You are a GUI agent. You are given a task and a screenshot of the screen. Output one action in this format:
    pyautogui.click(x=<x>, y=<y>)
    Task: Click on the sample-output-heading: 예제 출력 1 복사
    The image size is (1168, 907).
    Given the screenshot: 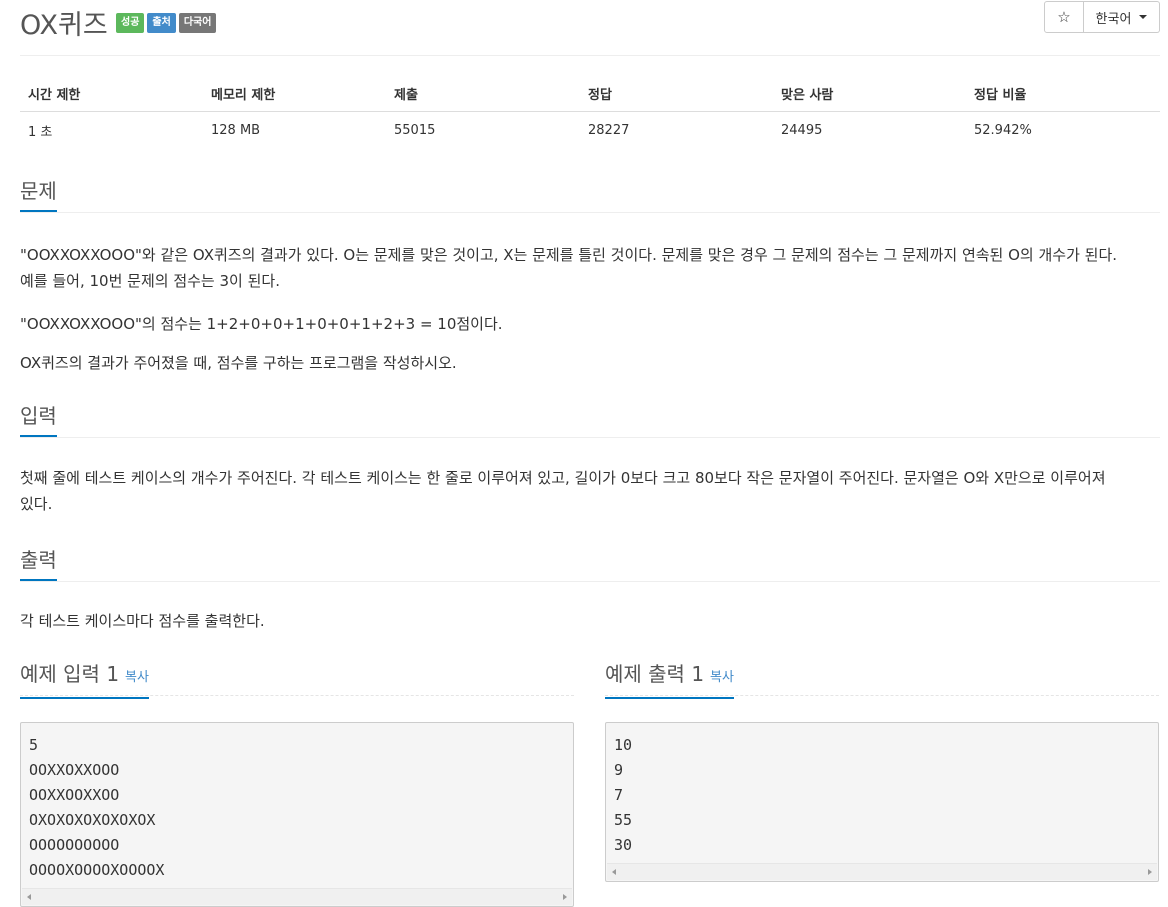 What is the action you would take?
    pyautogui.click(x=669, y=680)
    